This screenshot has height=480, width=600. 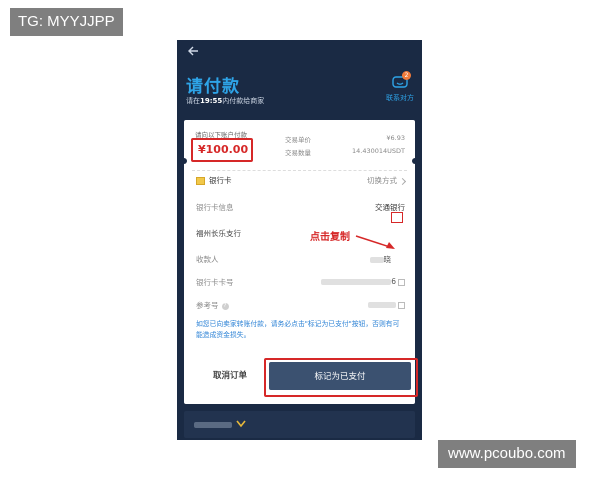 I want to click on contact-seller-button: 2 联系对方, so click(x=400, y=87).